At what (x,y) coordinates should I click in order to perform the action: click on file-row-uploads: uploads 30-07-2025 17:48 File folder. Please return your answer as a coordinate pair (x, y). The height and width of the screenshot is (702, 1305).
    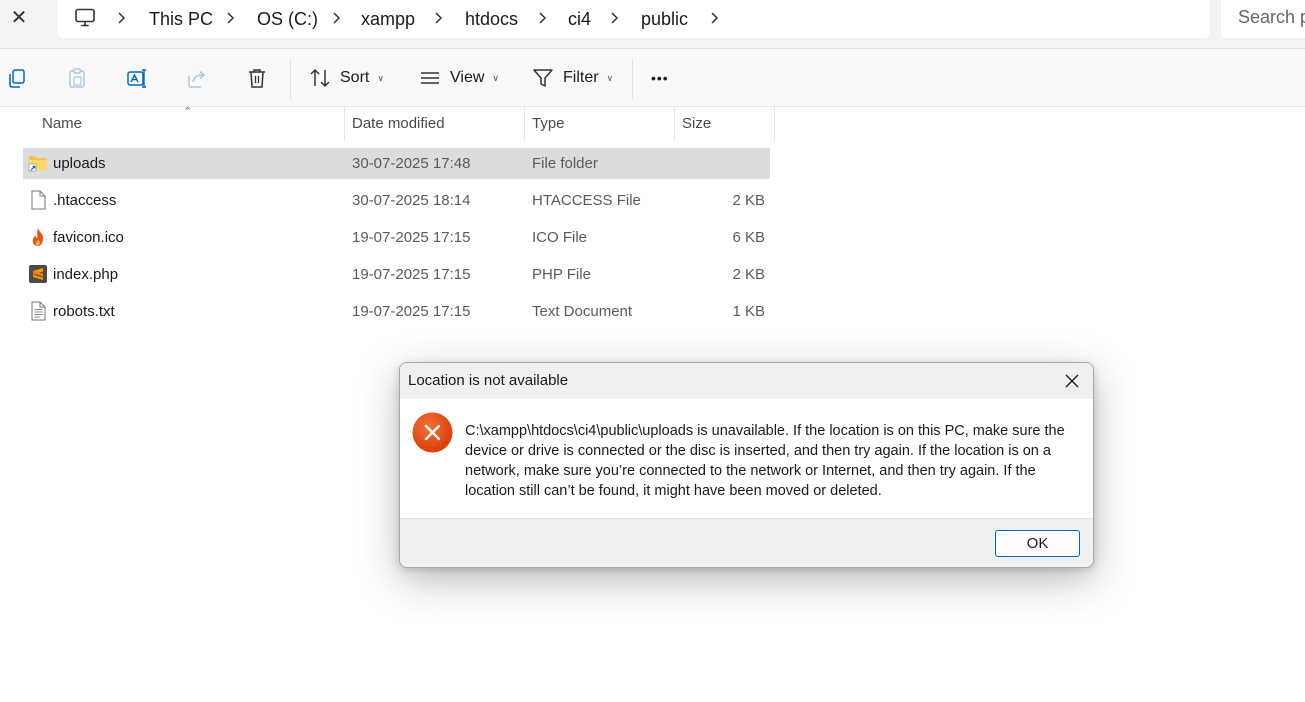
    Looking at the image, I should click on (396, 163).